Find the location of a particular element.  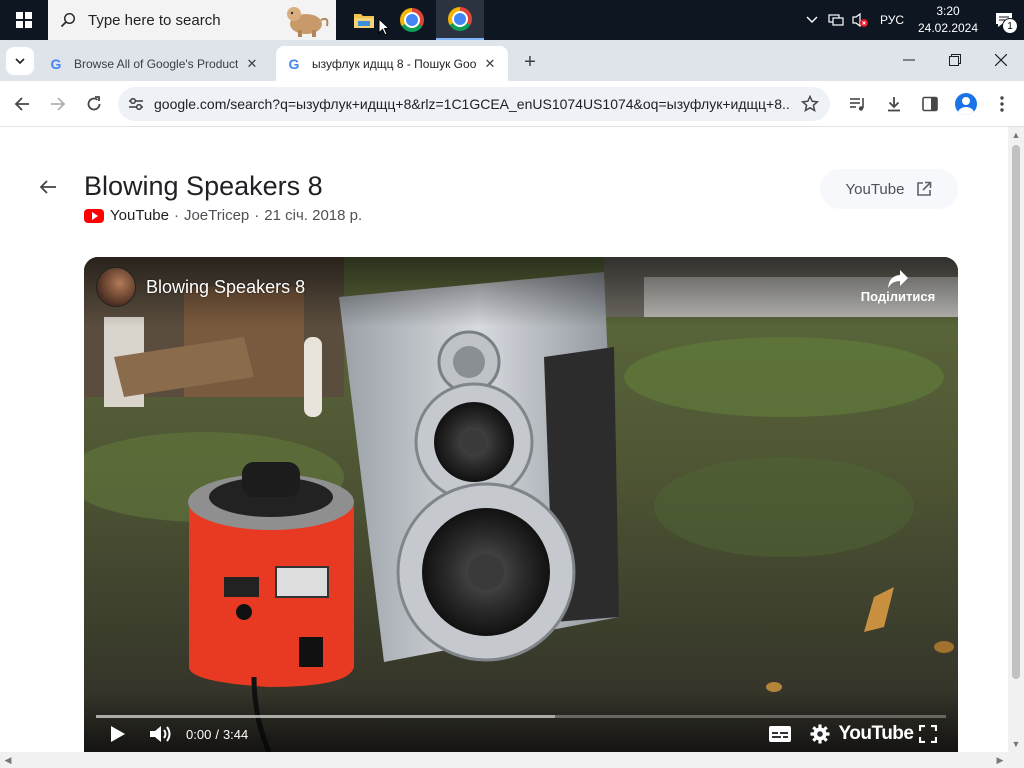

arrow-right-icon is located at coordinates (58, 104).